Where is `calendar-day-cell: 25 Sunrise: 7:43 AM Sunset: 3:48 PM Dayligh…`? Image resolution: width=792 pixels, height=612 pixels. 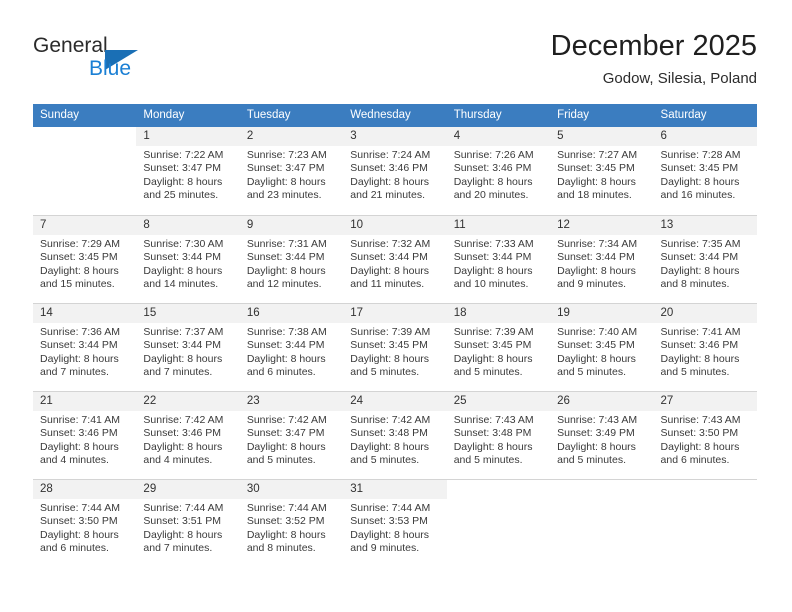 calendar-day-cell: 25 Sunrise: 7:43 AM Sunset: 3:48 PM Dayligh… is located at coordinates (498, 435).